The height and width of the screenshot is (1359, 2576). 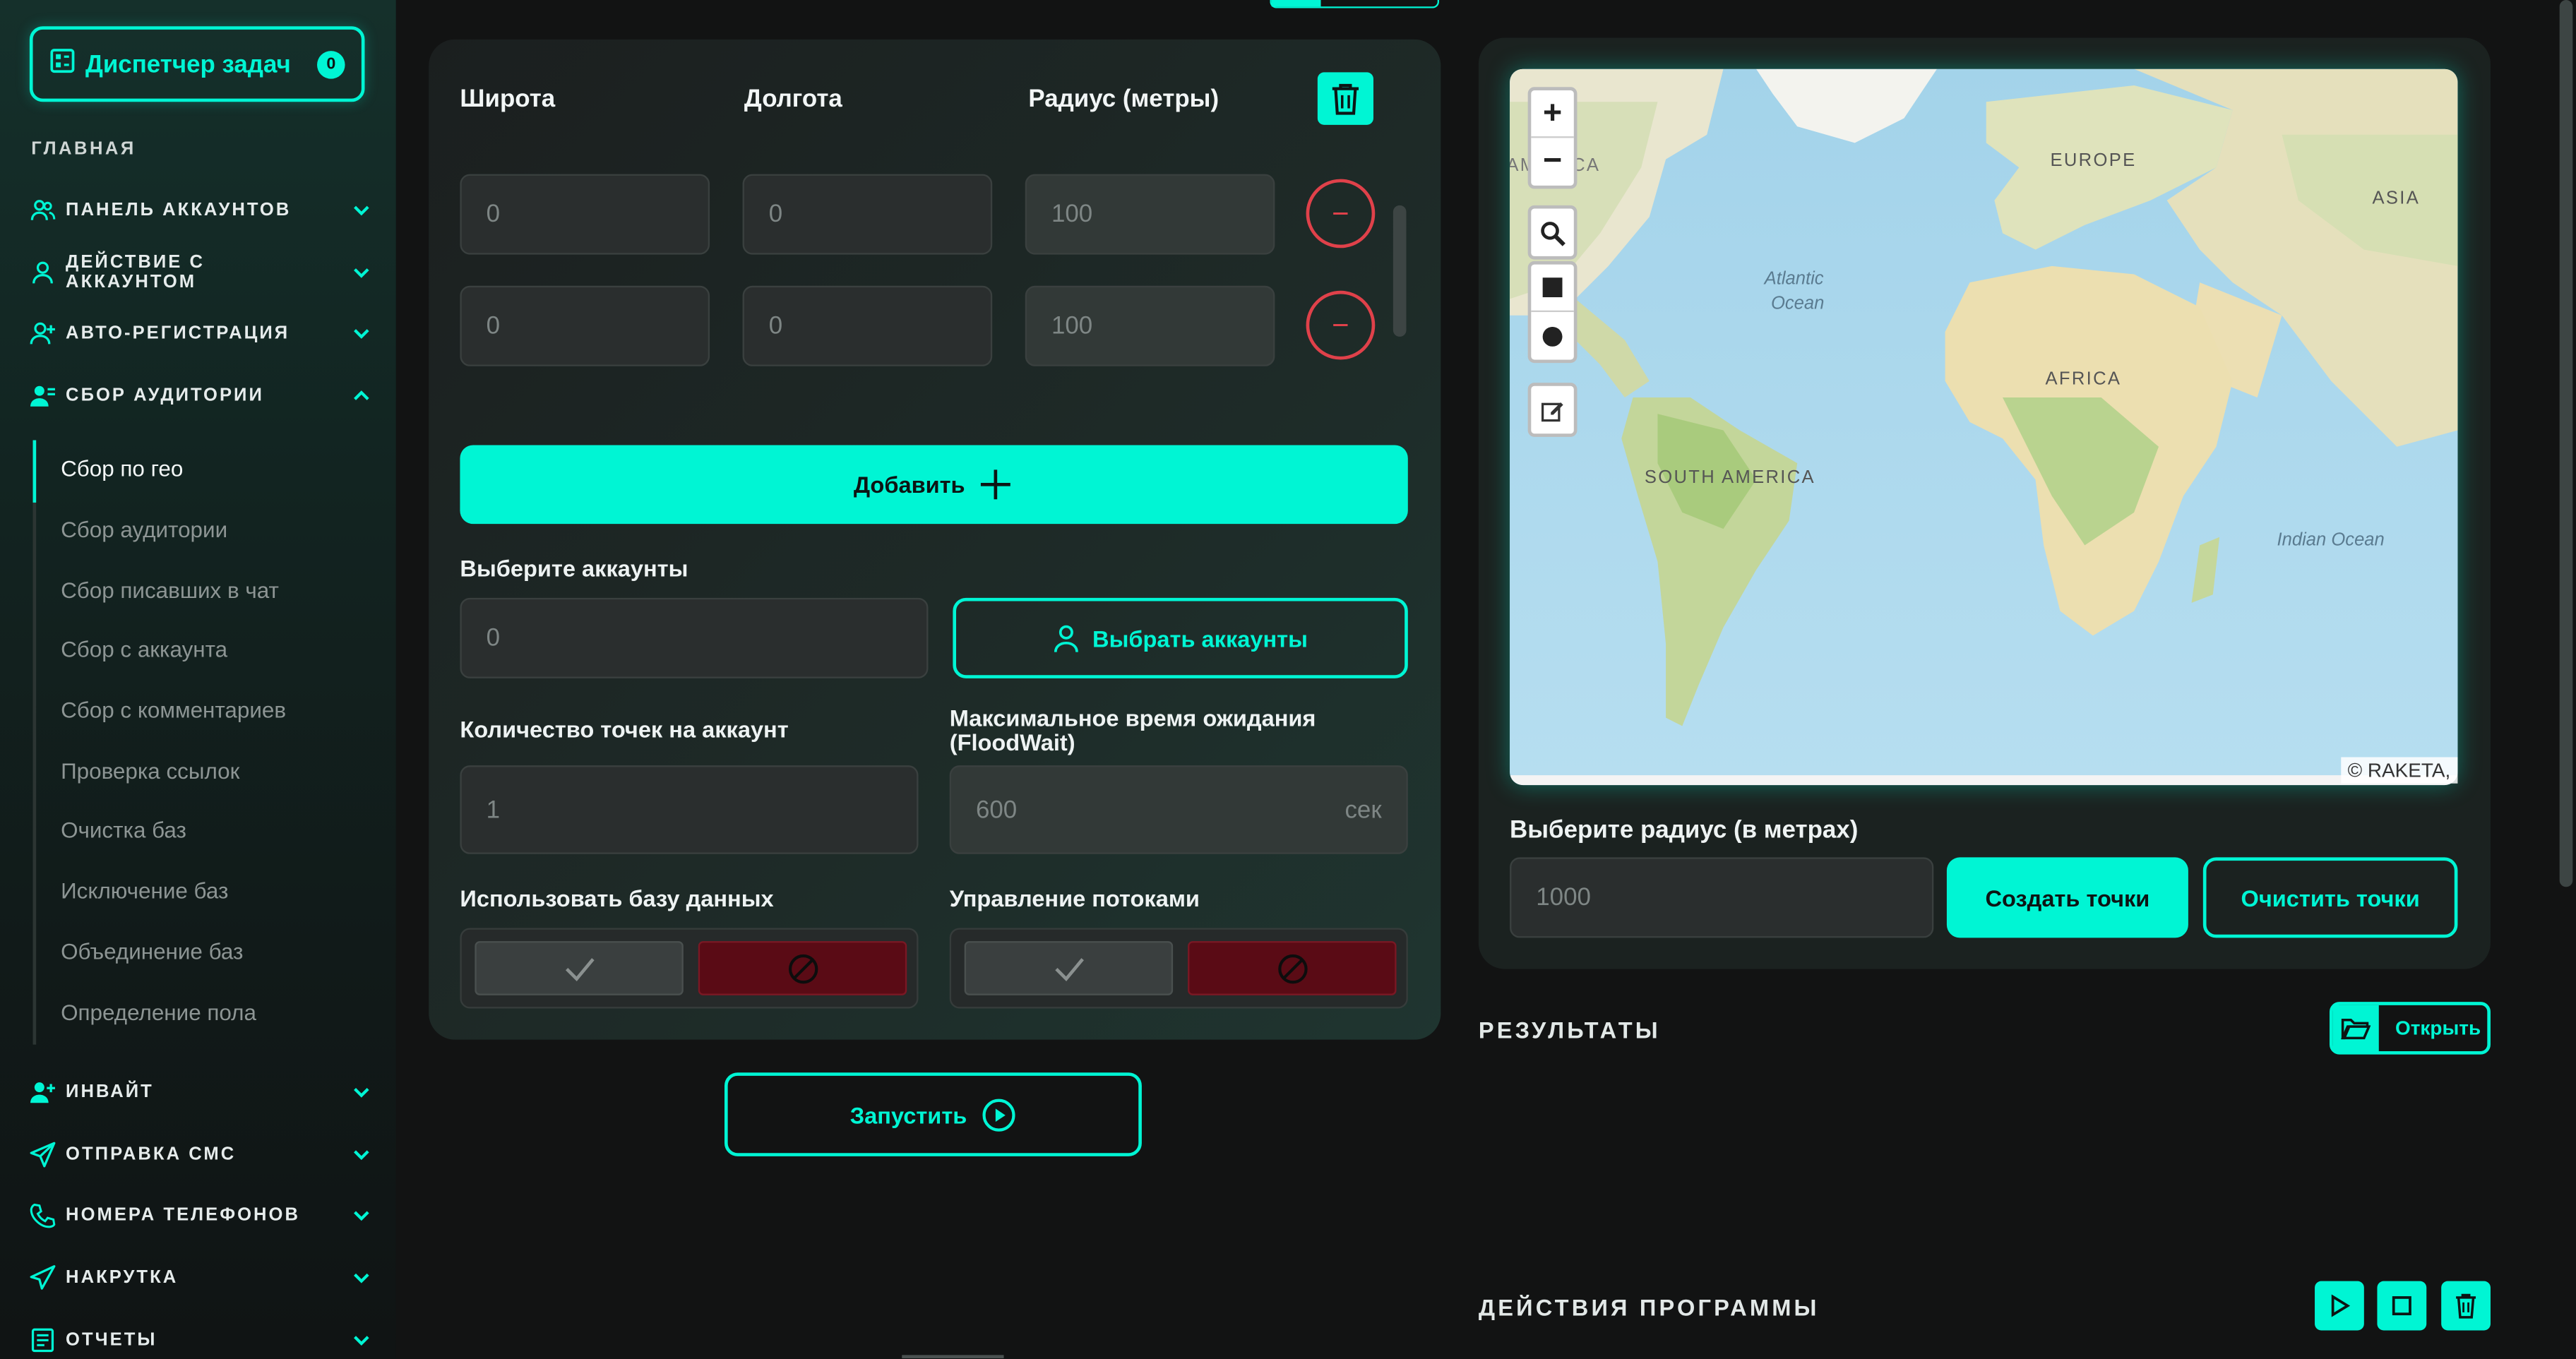 What do you see at coordinates (43, 1277) in the screenshot?
I see `paper-plane-icon` at bounding box center [43, 1277].